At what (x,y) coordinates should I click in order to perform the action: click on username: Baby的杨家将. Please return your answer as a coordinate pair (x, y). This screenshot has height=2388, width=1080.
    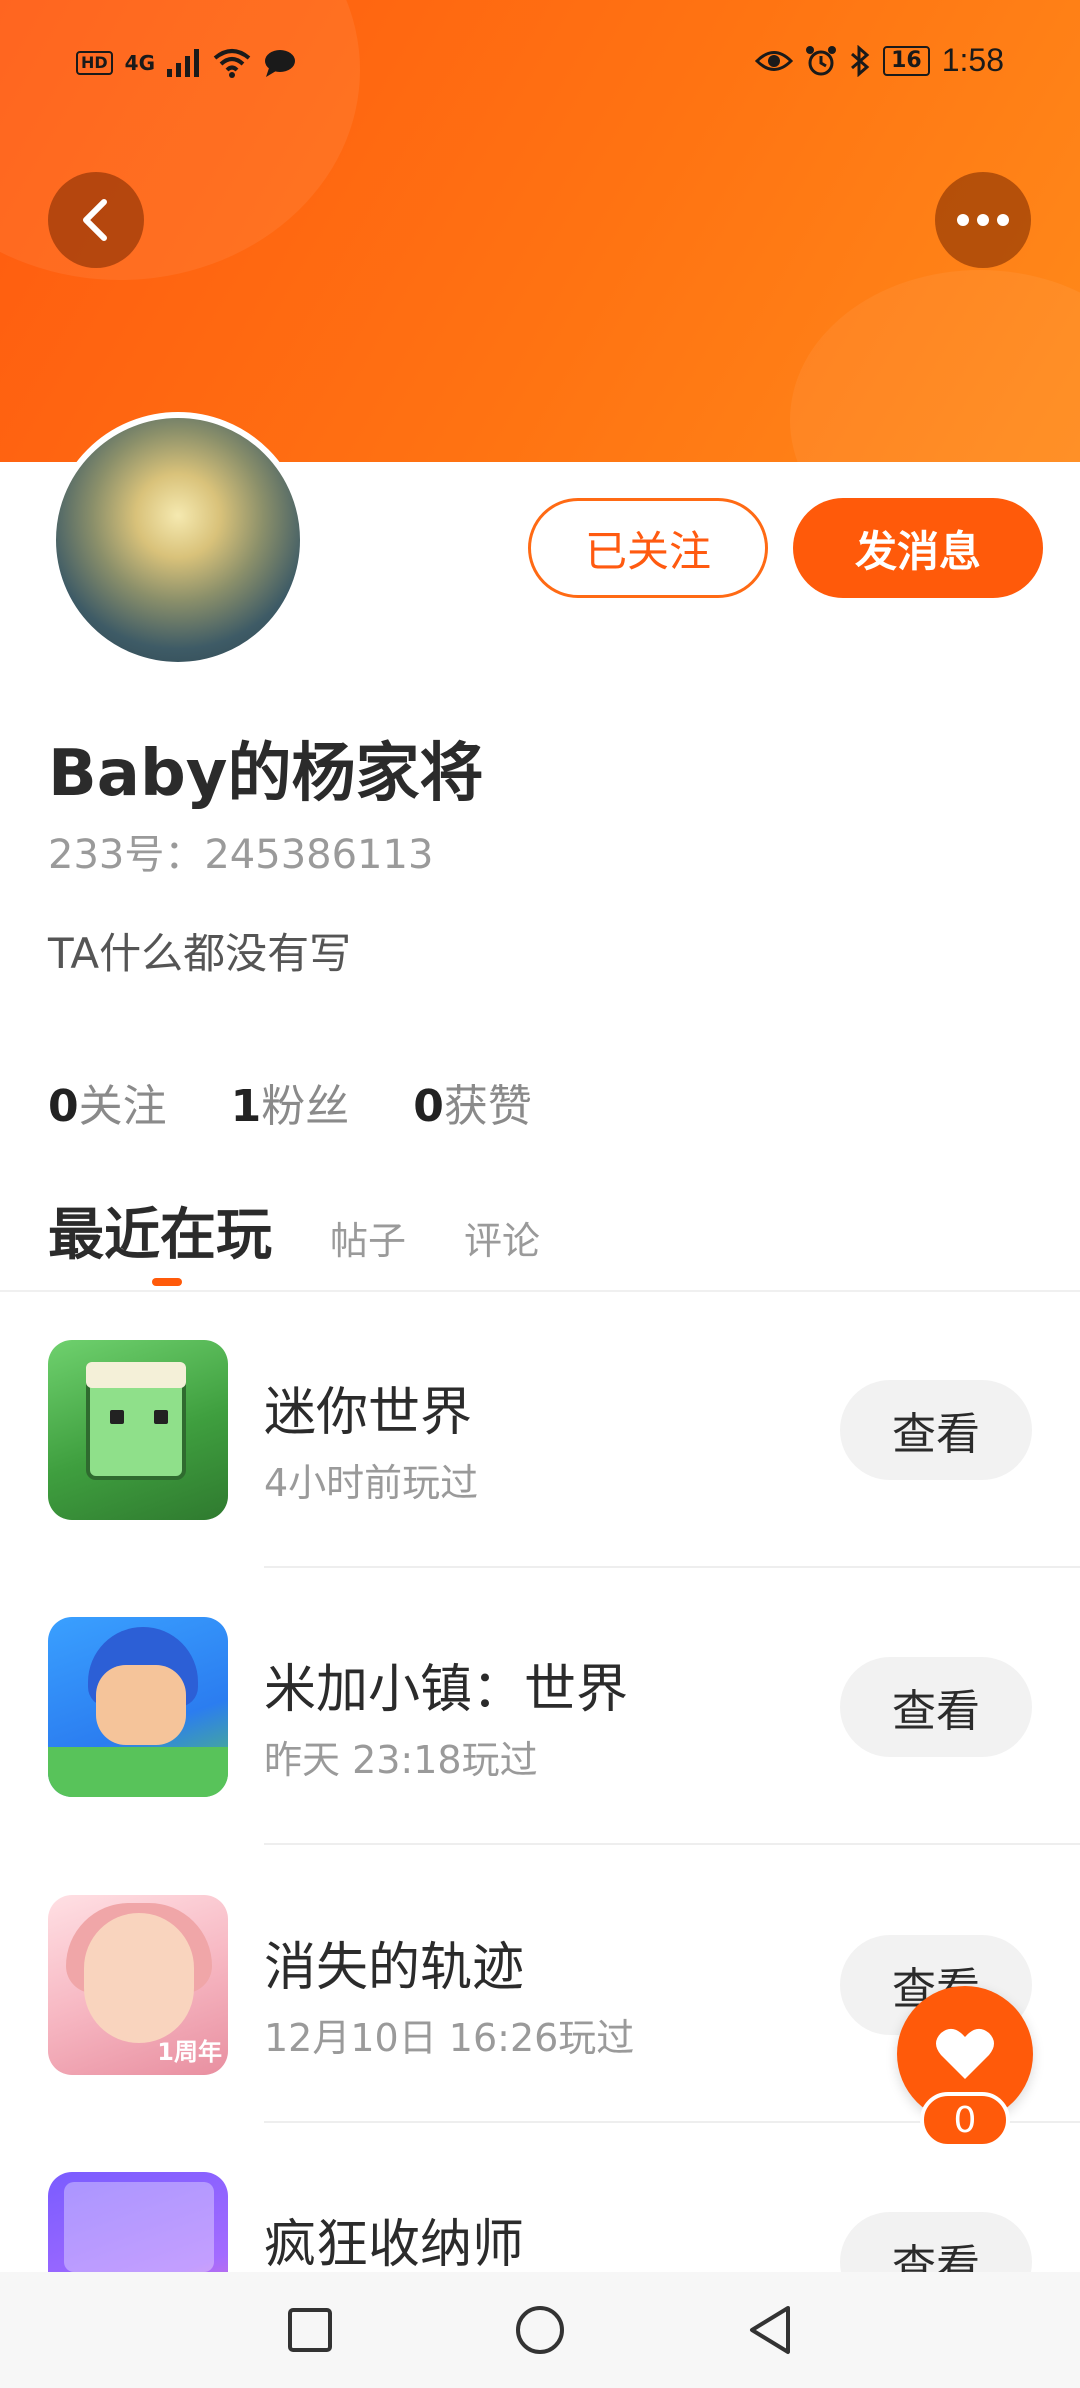
    Looking at the image, I should click on (266, 774).